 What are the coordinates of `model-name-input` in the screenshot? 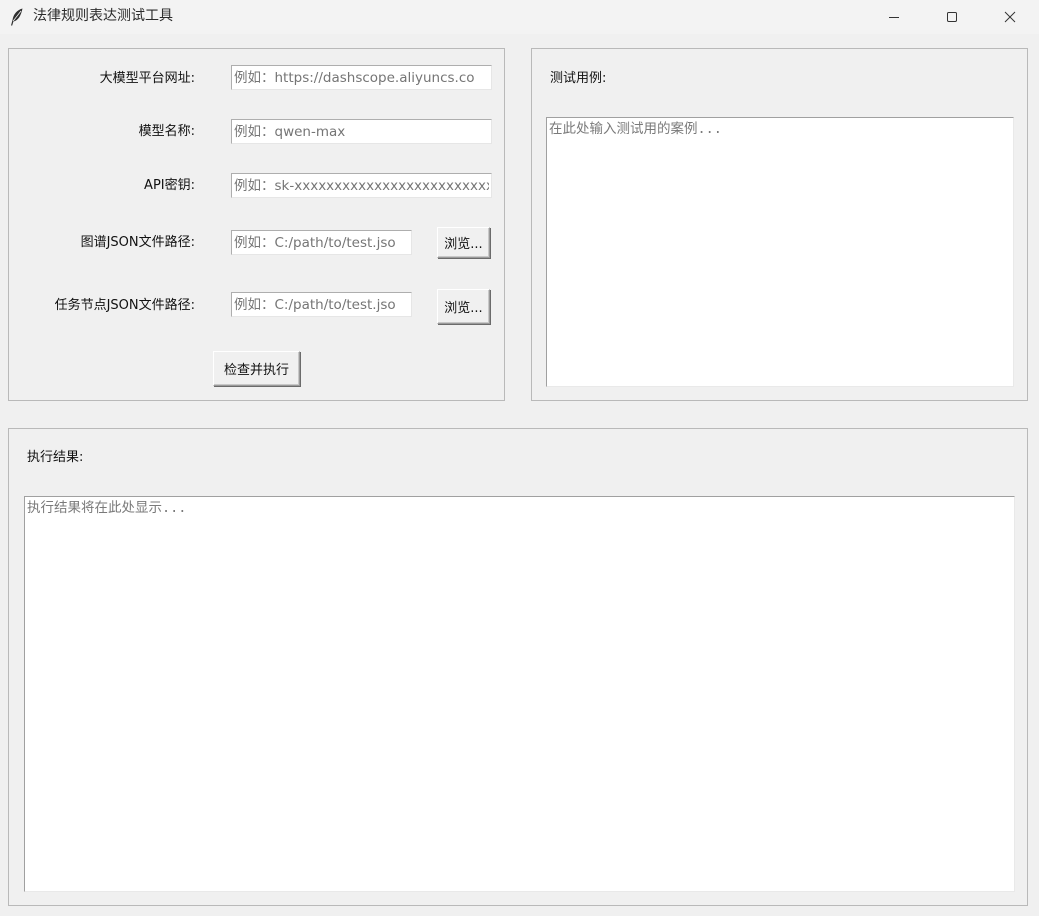 It's located at (361, 131).